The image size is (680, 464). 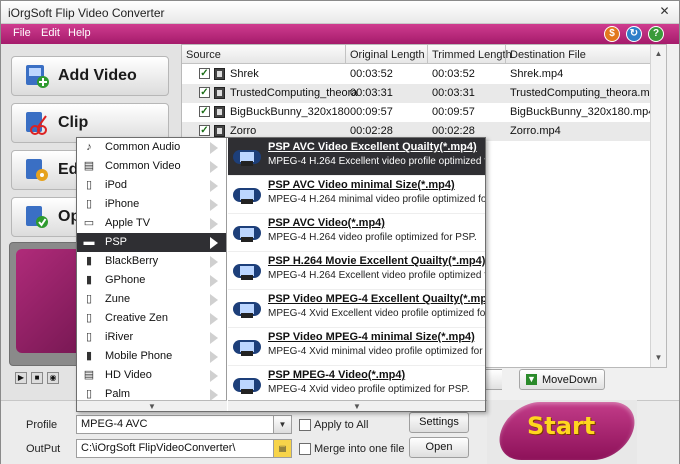 I want to click on category-item: ▮ BlackBerry, so click(x=151, y=261).